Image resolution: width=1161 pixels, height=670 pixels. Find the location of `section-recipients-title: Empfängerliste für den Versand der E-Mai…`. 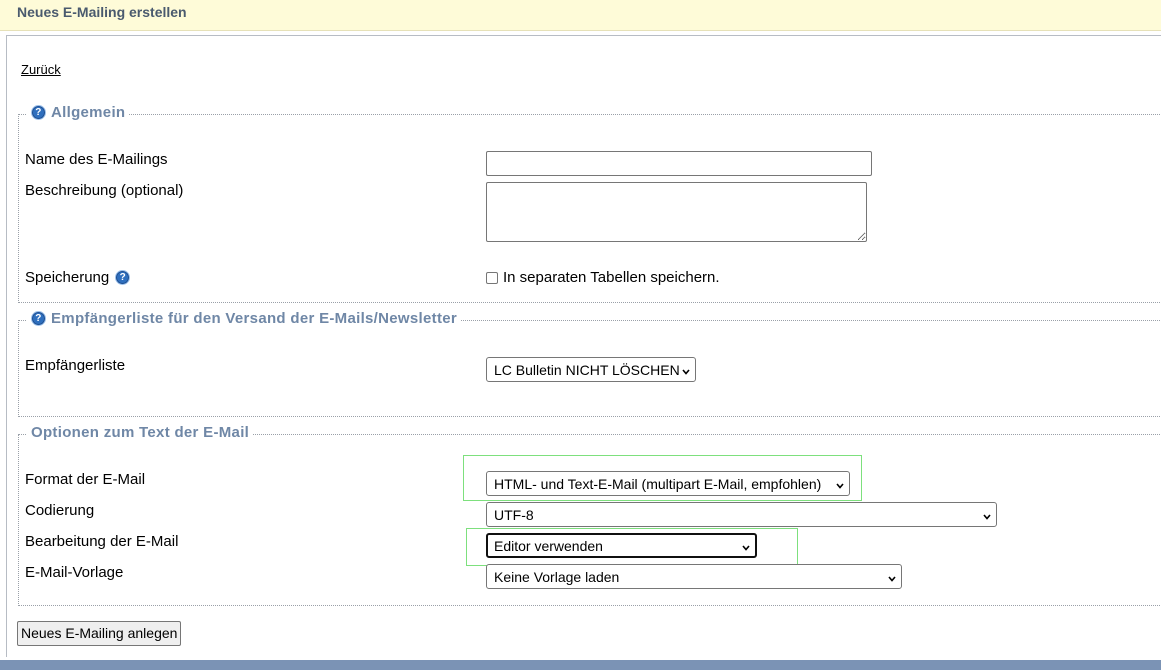

section-recipients-title: Empfängerliste für den Versand der E-Mai… is located at coordinates (254, 318).